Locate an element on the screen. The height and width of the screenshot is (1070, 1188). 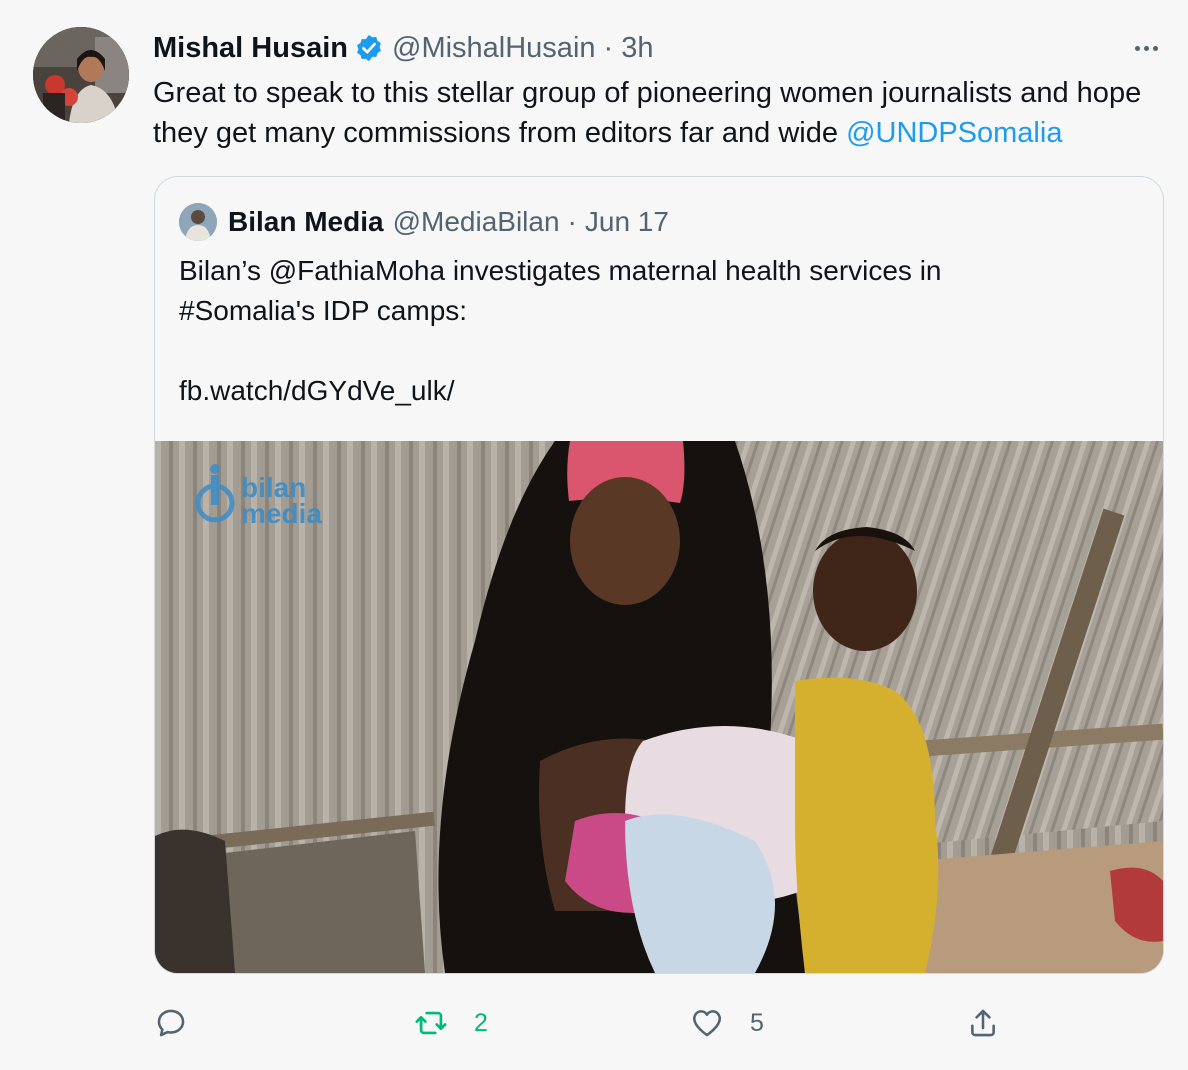
media-logo-text: media is located at coordinates (281, 513).